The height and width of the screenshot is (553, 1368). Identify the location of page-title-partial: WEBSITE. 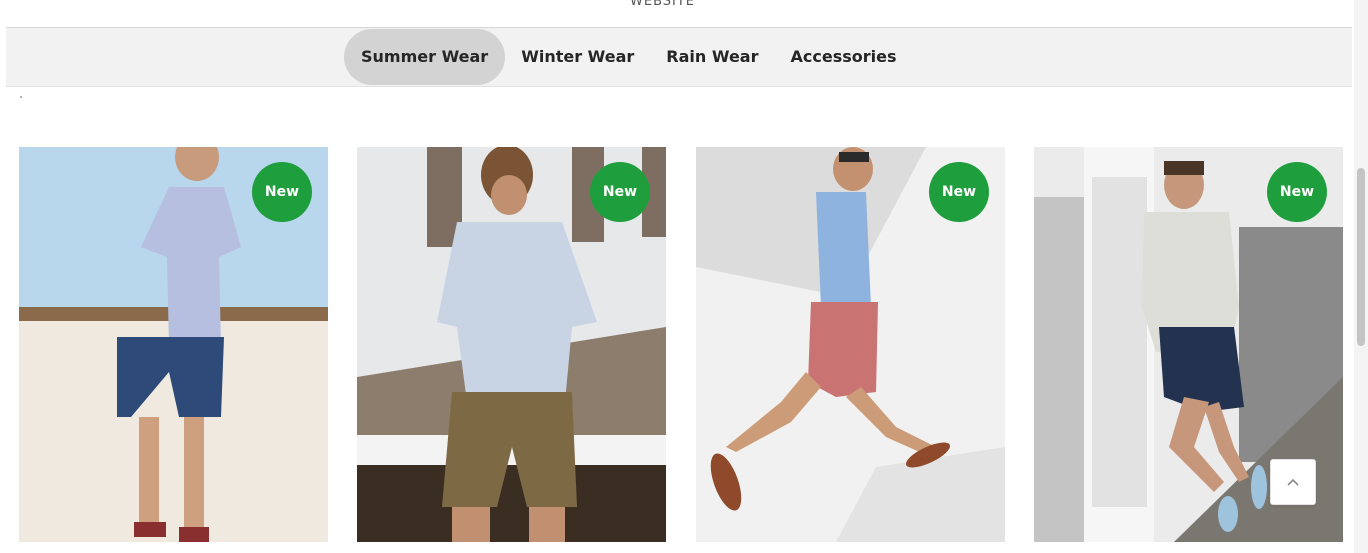
(662, 4).